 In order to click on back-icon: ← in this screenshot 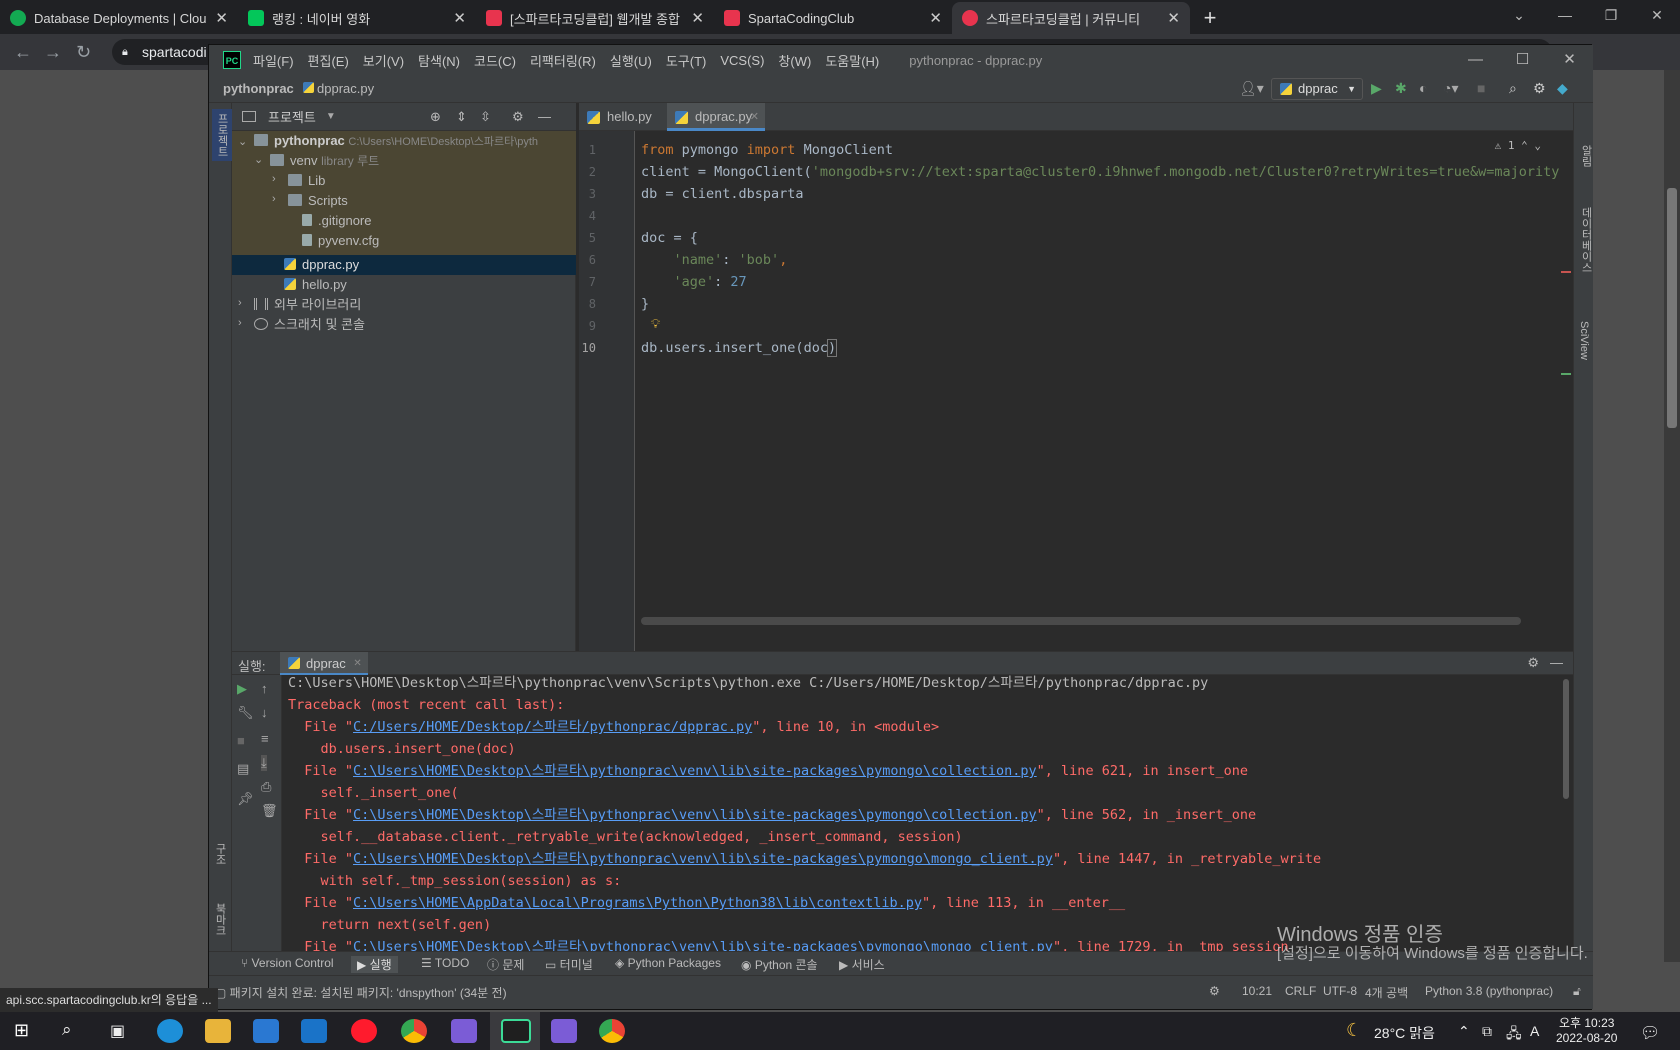, I will do `click(23, 52)`.